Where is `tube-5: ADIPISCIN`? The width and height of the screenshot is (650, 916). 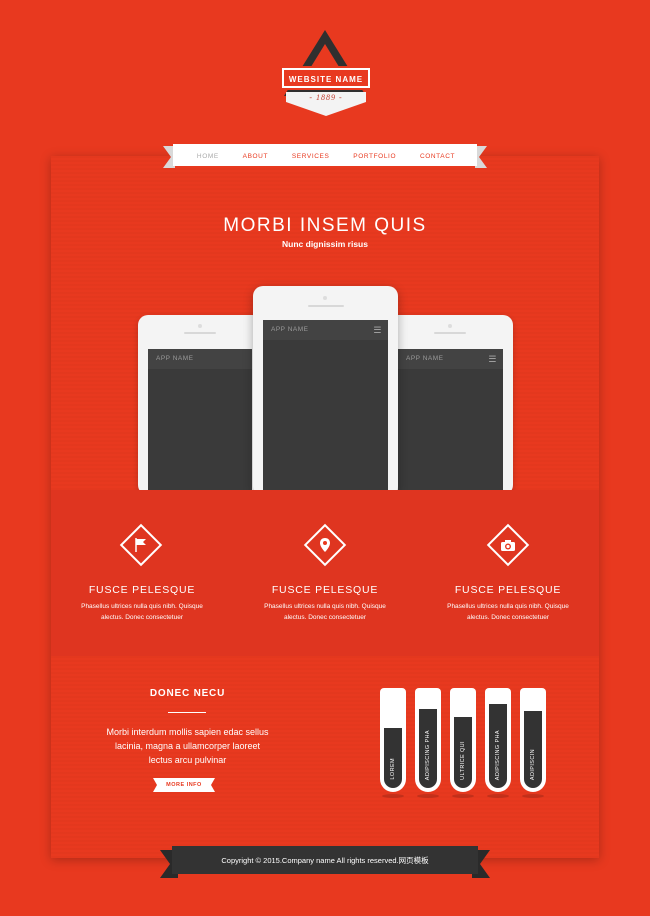
tube-5: ADIPISCIN is located at coordinates (533, 740).